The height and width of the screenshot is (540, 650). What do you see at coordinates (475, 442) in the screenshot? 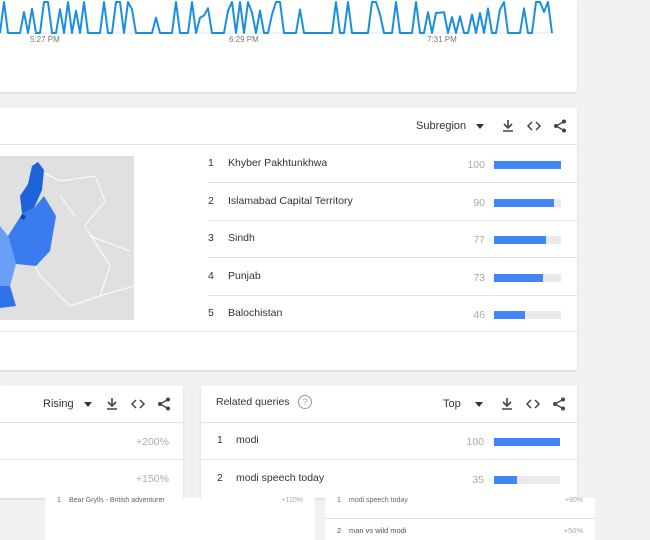
I see `query-value: 100` at bounding box center [475, 442].